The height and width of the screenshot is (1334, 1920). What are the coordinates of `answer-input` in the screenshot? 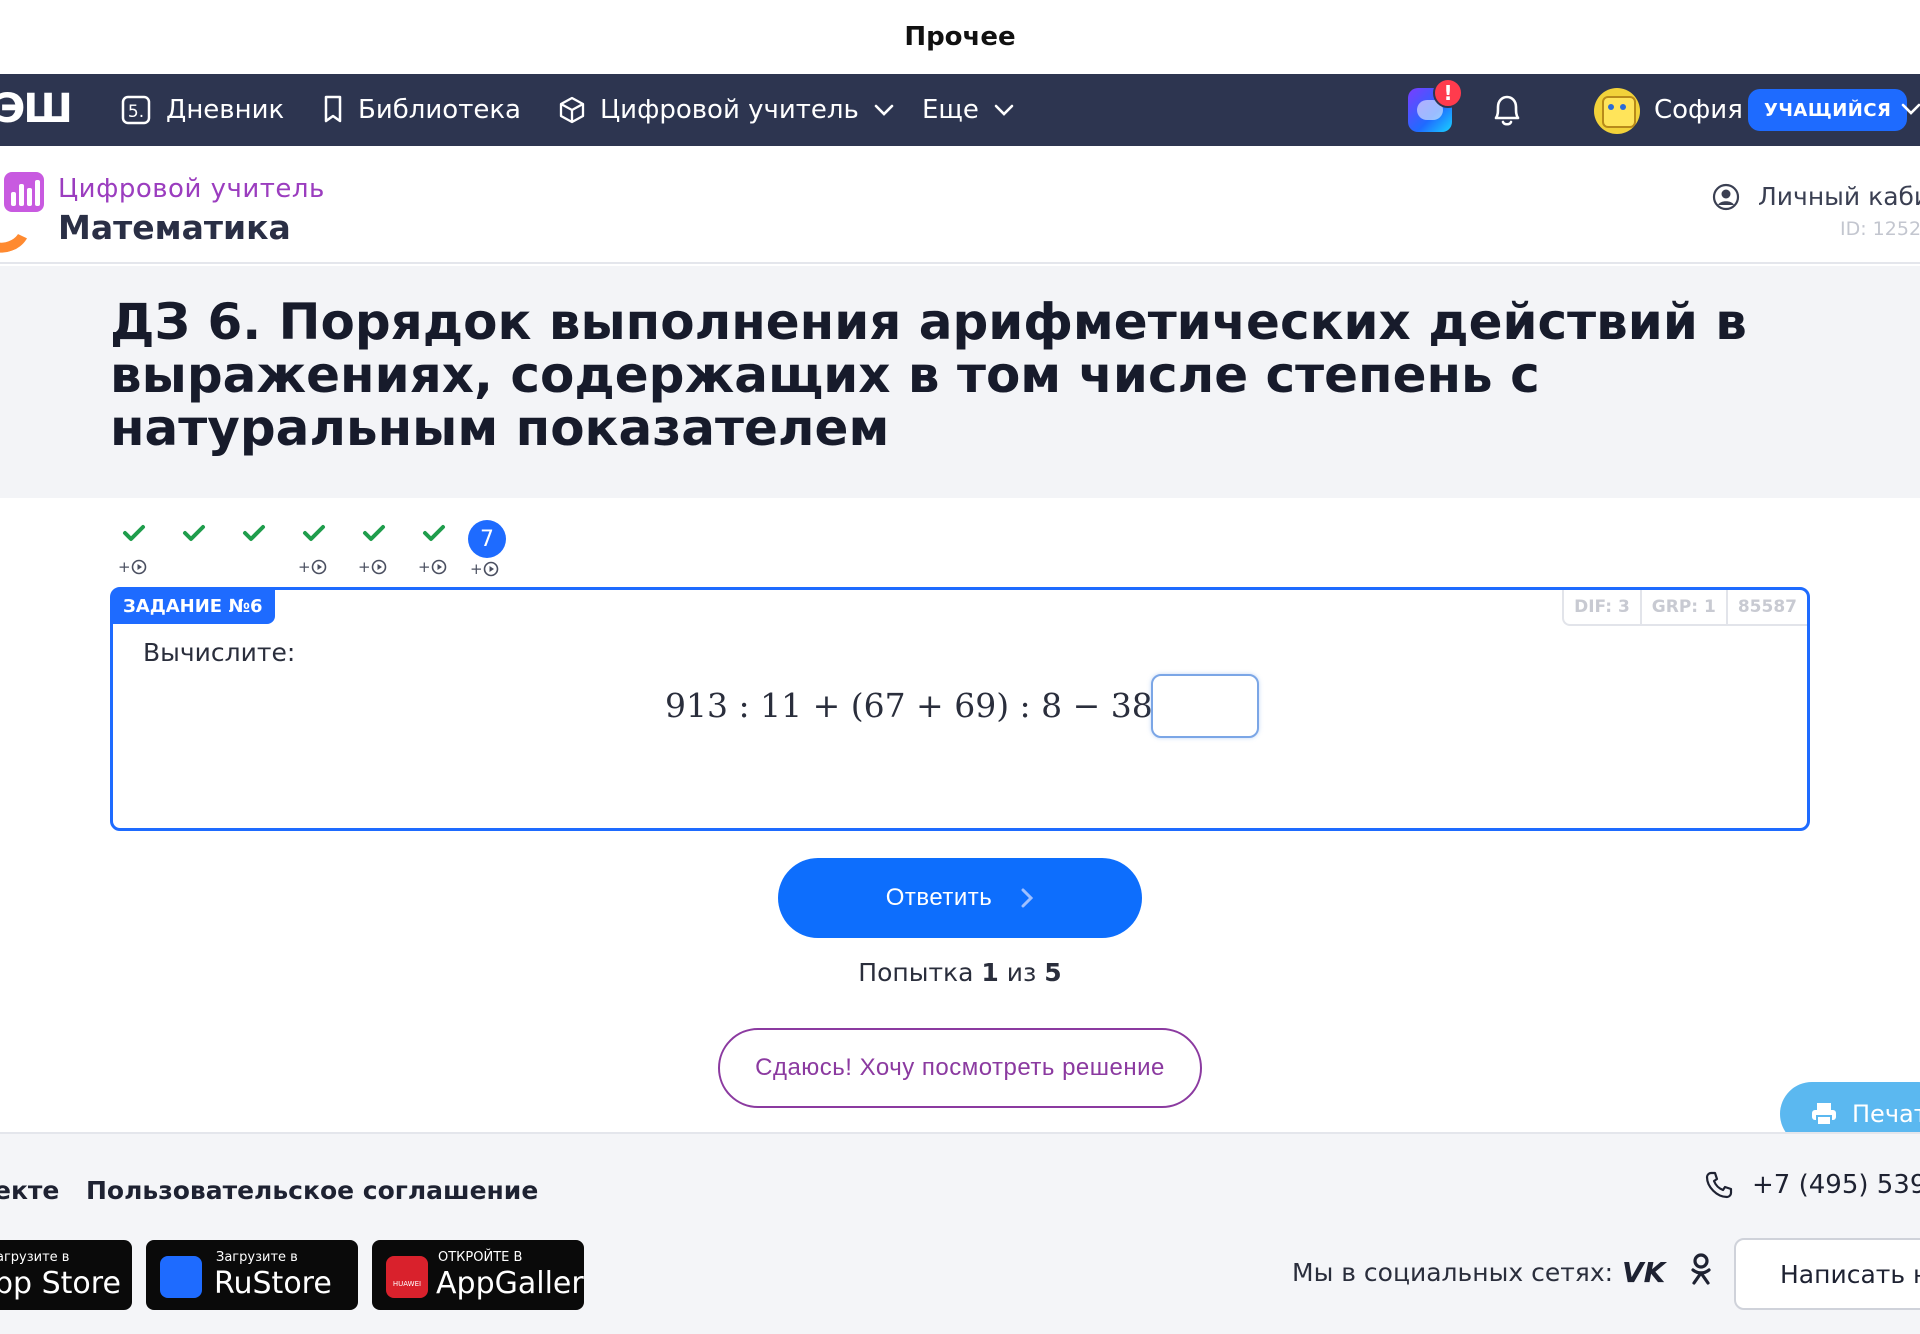 It's located at (1205, 706).